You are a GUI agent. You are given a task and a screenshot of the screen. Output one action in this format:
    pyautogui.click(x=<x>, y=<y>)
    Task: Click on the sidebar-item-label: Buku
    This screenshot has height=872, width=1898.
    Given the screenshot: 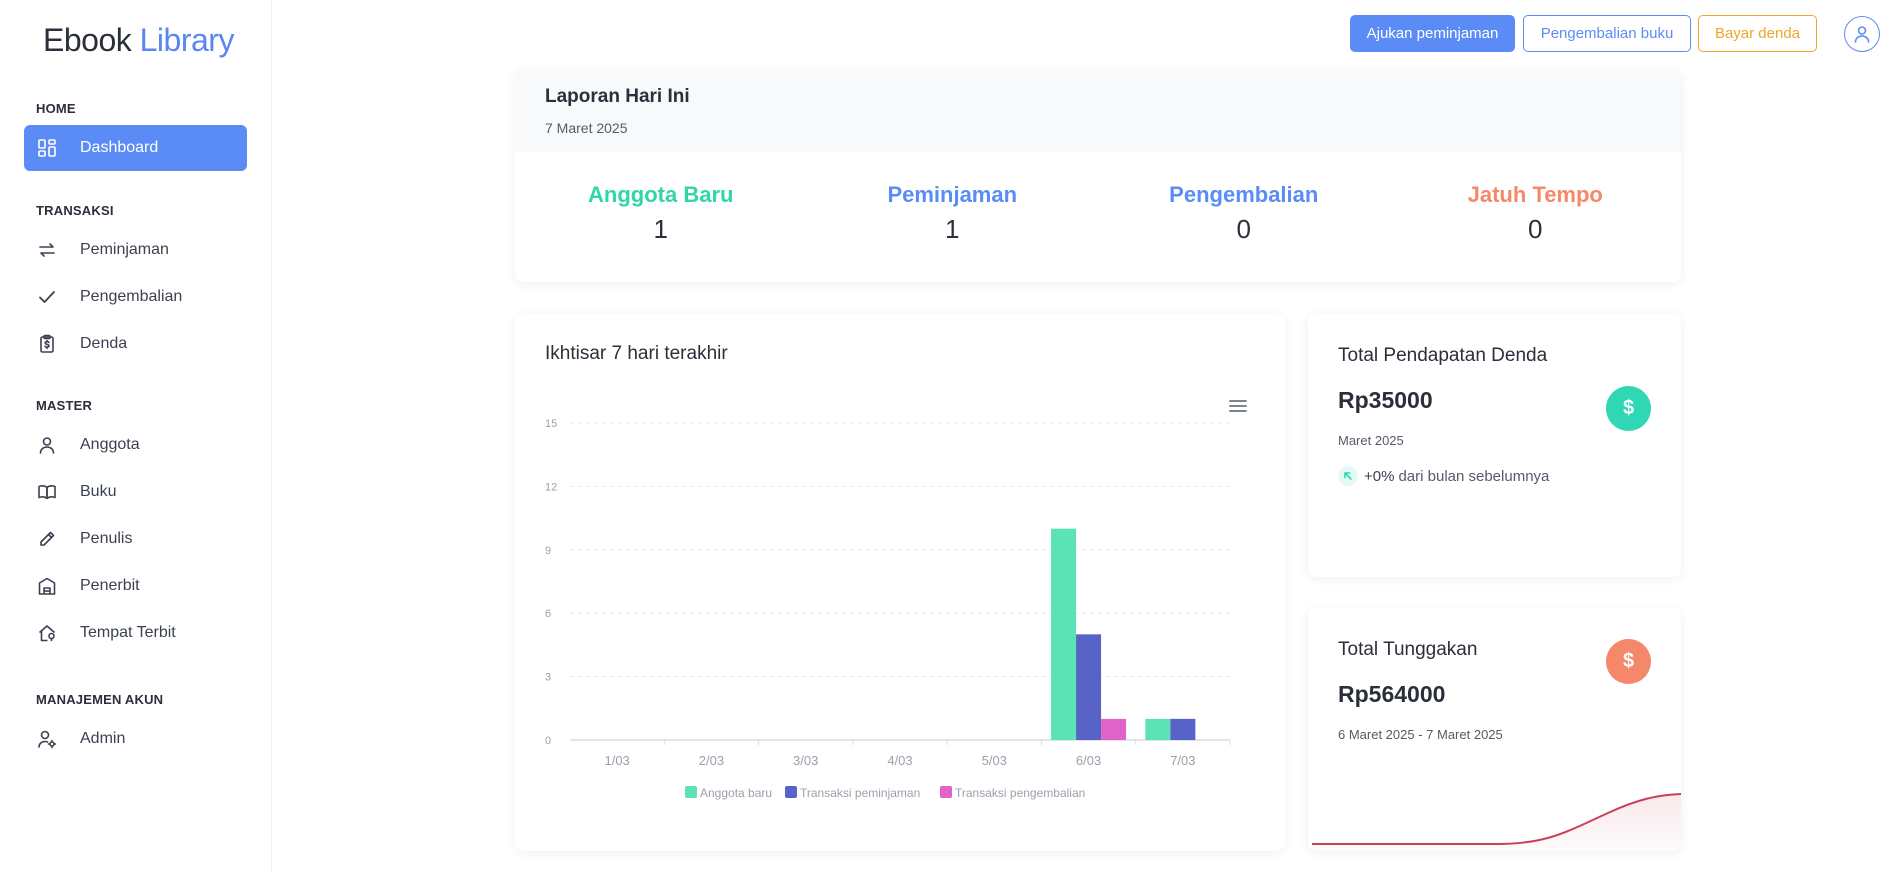 What is the action you would take?
    pyautogui.click(x=98, y=491)
    